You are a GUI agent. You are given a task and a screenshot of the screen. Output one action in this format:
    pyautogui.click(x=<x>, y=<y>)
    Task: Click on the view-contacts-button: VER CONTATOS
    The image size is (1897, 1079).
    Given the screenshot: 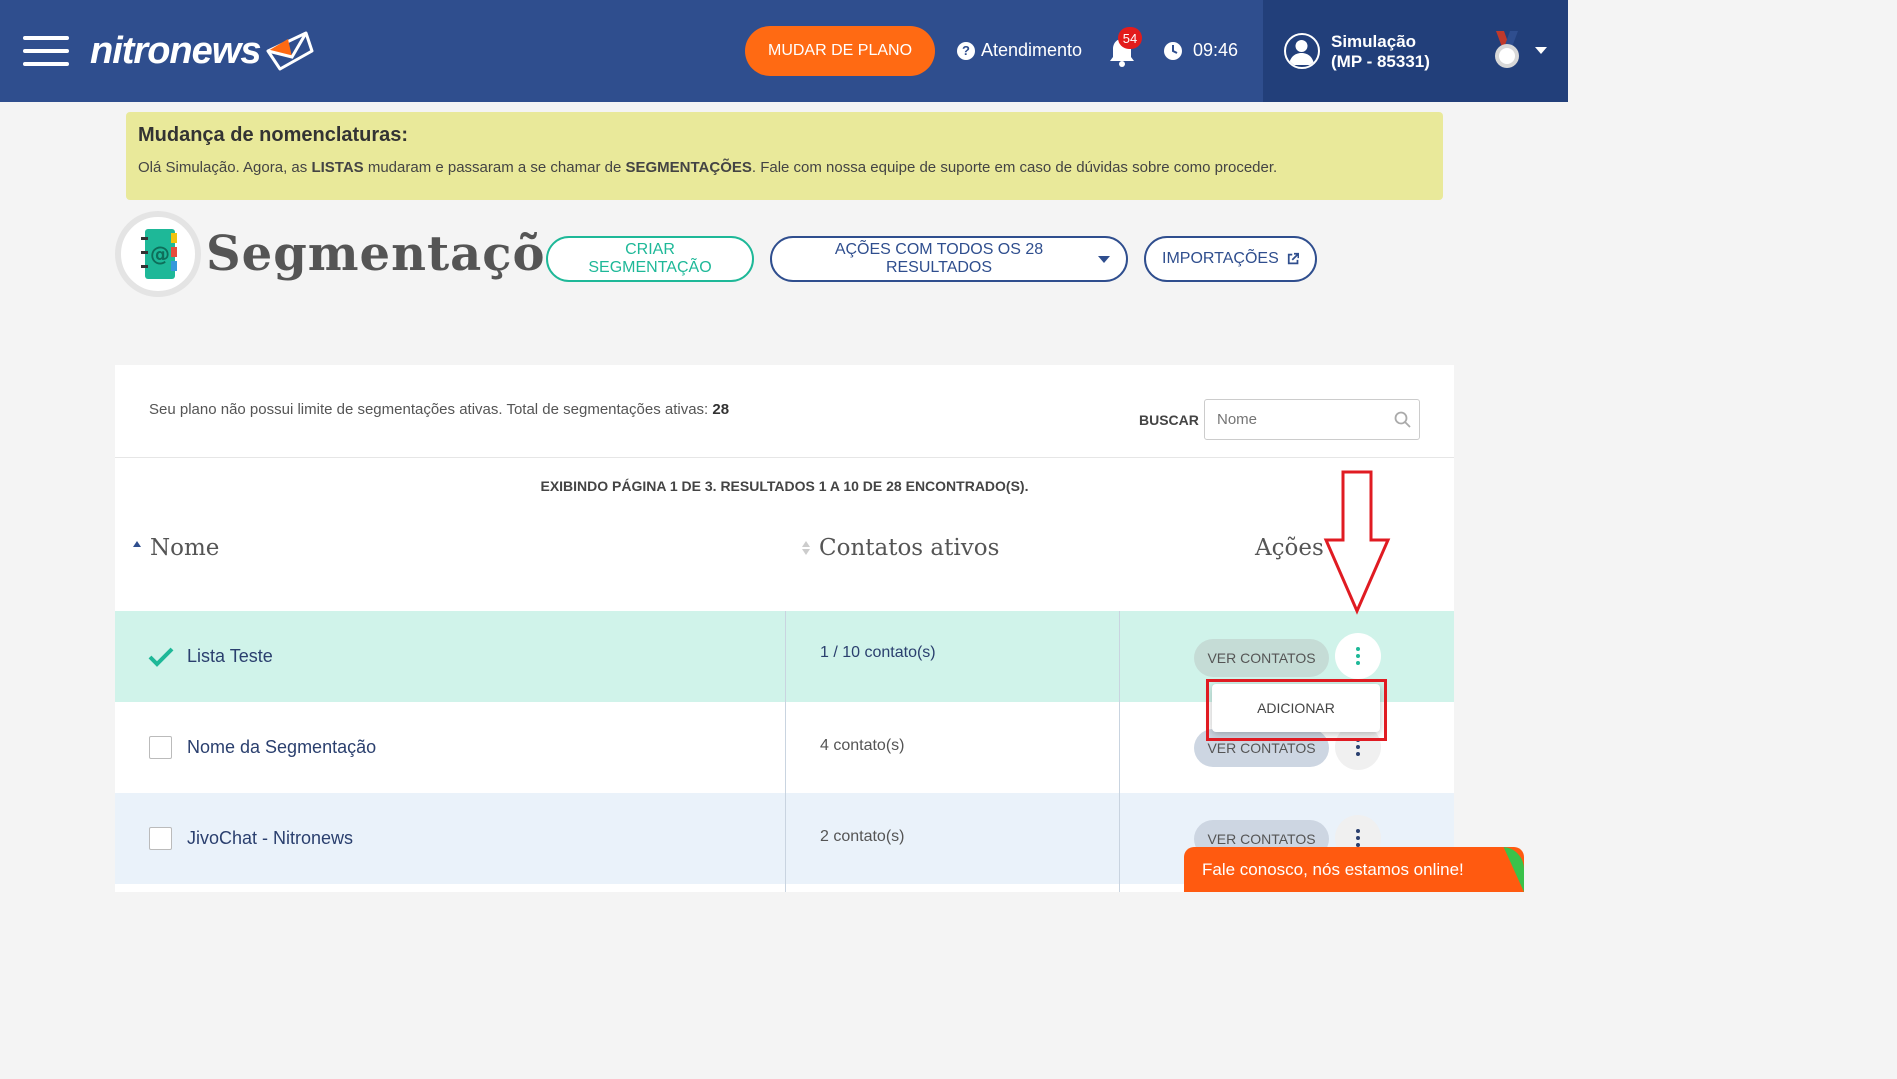 What is the action you would take?
    pyautogui.click(x=1261, y=658)
    